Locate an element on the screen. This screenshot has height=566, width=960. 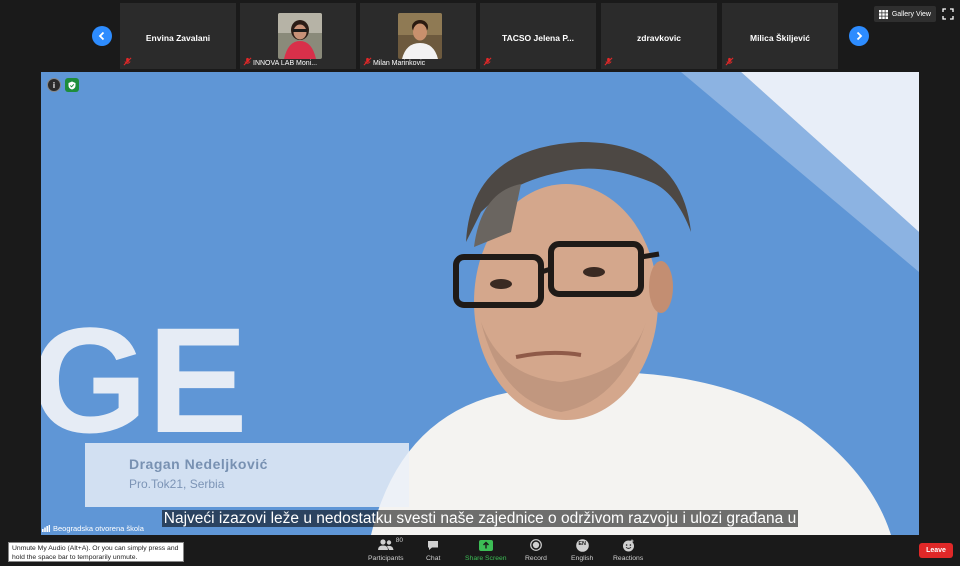
chevron-left-icon is located at coordinates (101, 36).